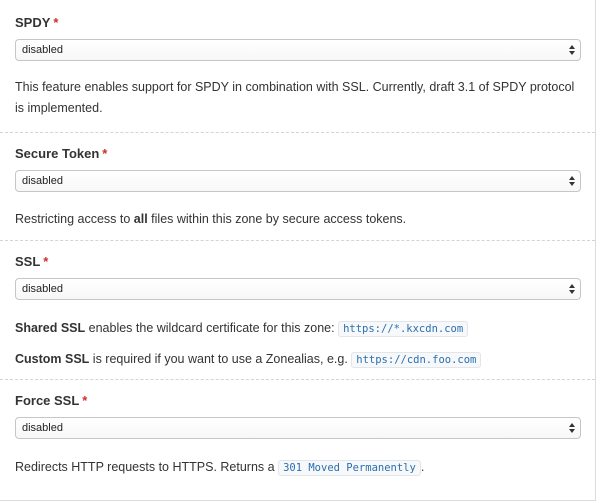  What do you see at coordinates (416, 360) in the screenshot?
I see `custom-ssl-url: https://cdn.foo.com` at bounding box center [416, 360].